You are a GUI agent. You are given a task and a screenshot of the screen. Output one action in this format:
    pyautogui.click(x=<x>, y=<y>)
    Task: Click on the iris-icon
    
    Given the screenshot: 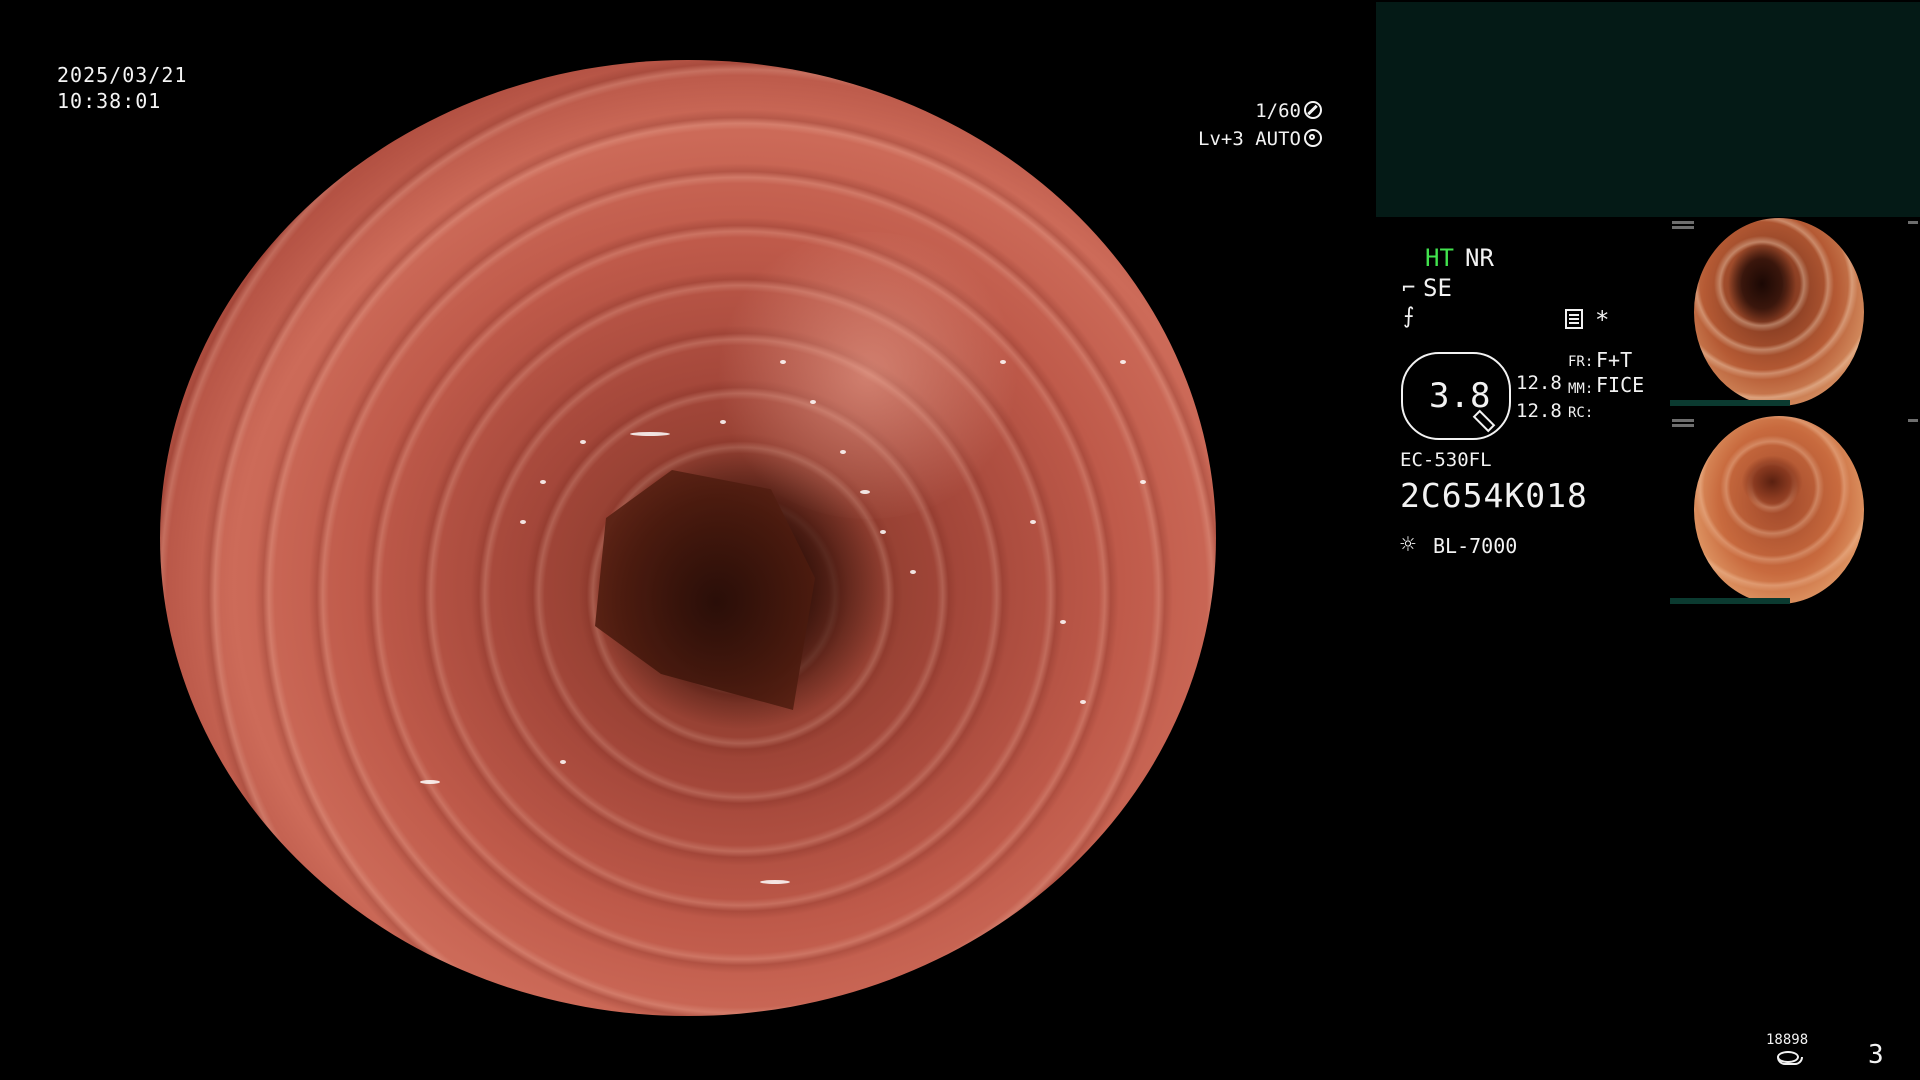 What is the action you would take?
    pyautogui.click(x=1313, y=138)
    